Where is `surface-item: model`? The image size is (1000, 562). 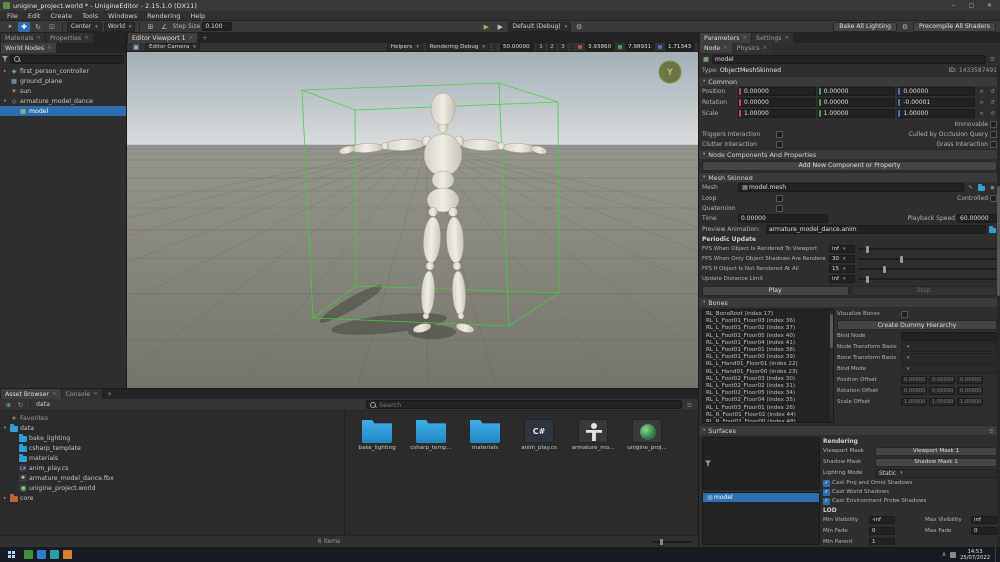
surface-item: model is located at coordinates (761, 497).